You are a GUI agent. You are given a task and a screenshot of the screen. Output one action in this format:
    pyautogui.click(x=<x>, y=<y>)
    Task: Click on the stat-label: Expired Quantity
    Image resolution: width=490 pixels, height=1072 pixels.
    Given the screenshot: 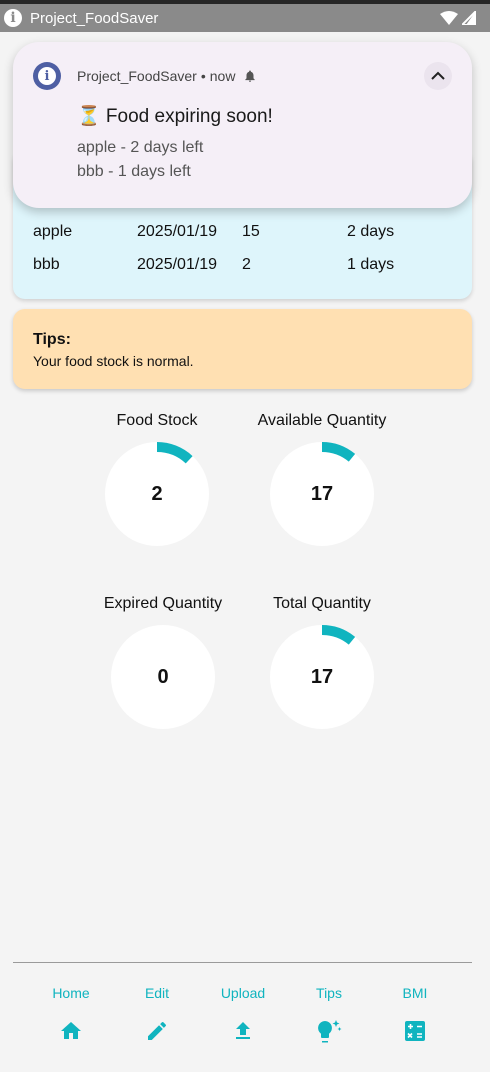 What is the action you would take?
    pyautogui.click(x=163, y=603)
    